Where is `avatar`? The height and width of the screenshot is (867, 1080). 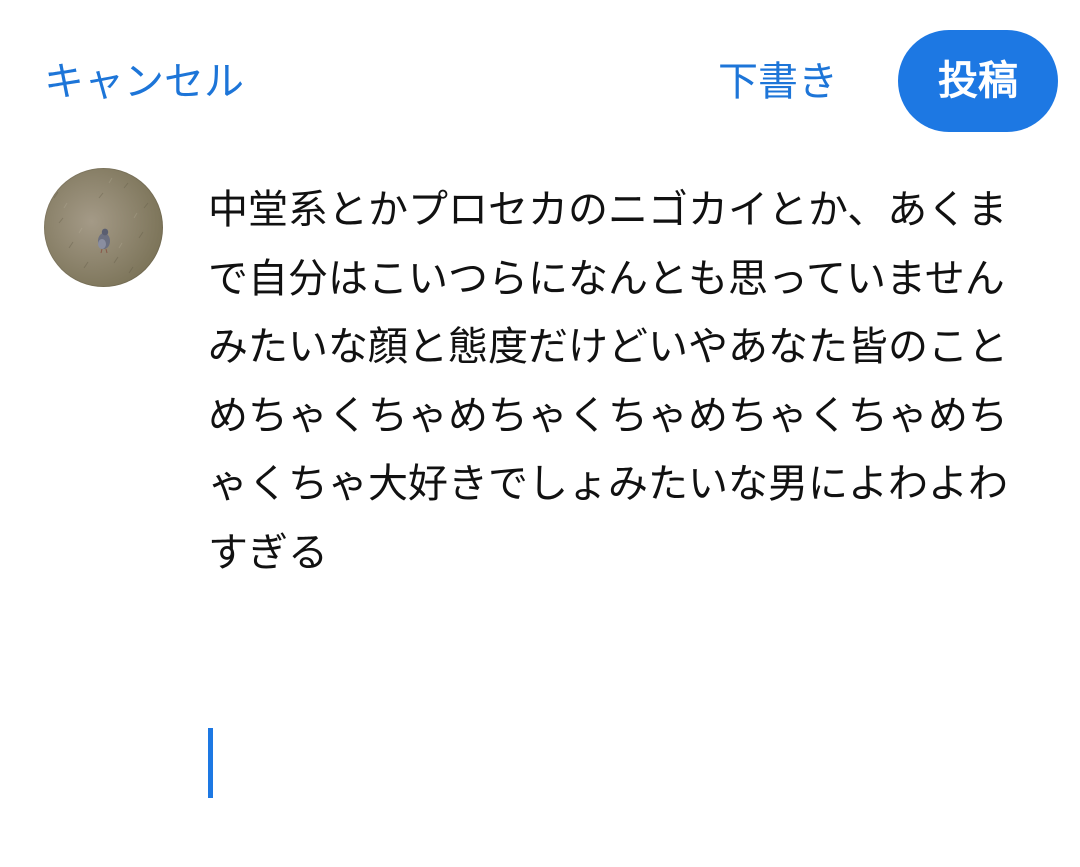
avatar is located at coordinates (103, 227).